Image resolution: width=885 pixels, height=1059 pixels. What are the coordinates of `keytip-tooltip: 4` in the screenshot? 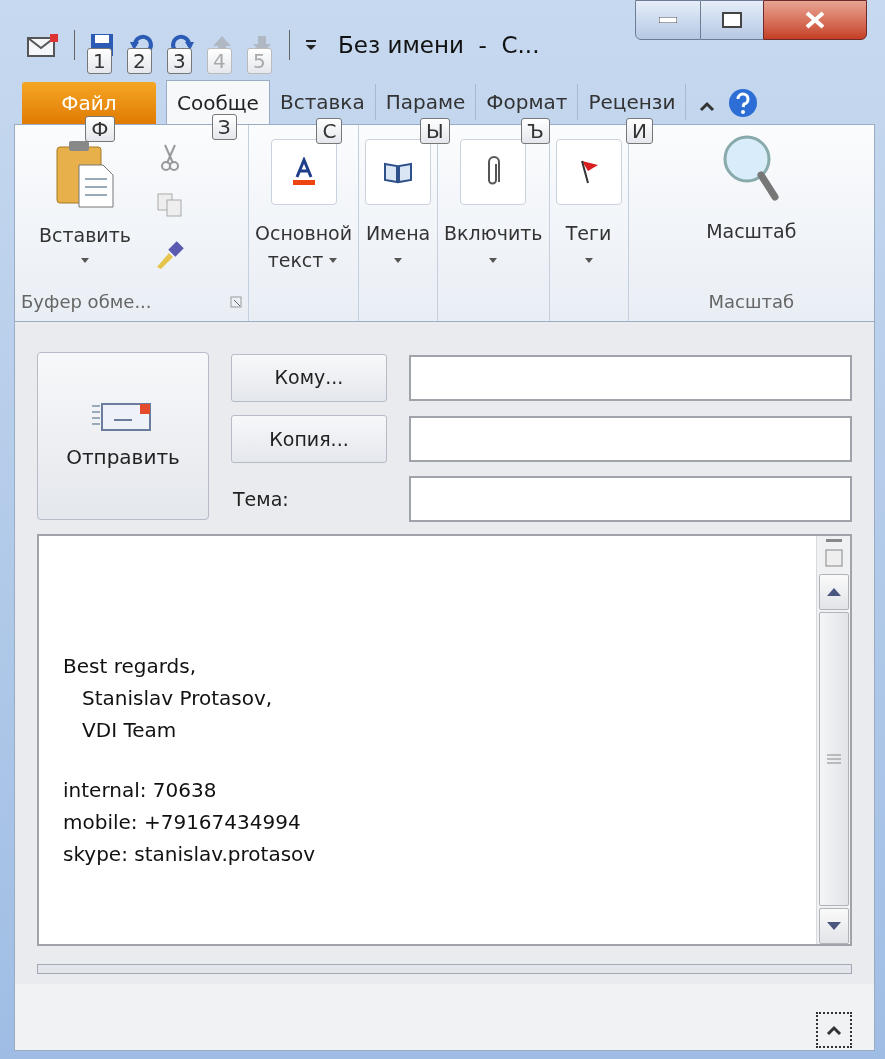 It's located at (219, 61).